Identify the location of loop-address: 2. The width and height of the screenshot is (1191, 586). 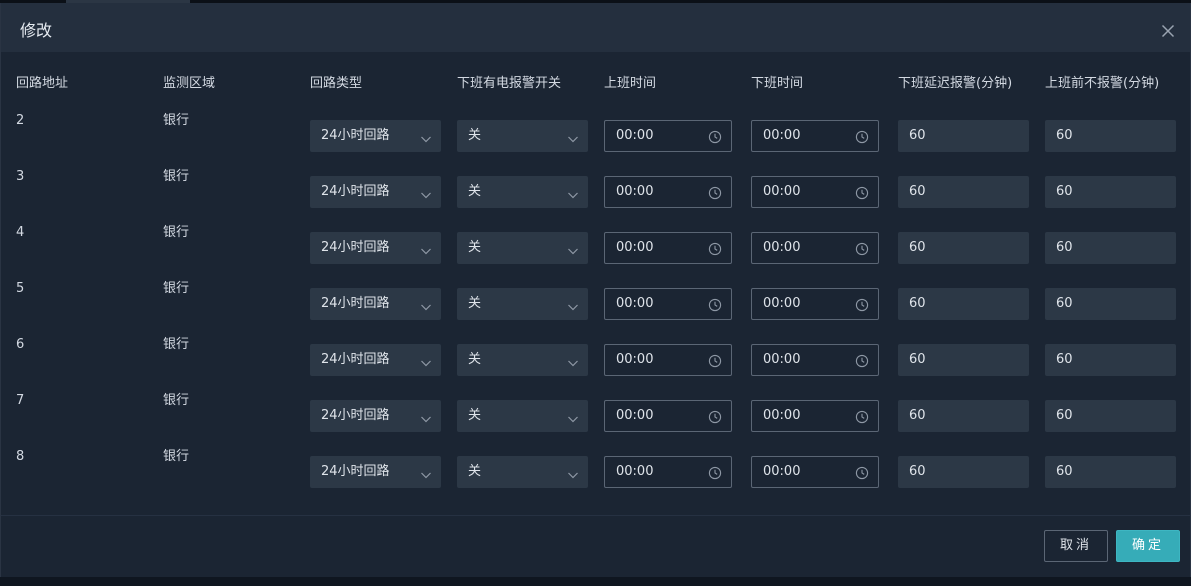
(20, 120).